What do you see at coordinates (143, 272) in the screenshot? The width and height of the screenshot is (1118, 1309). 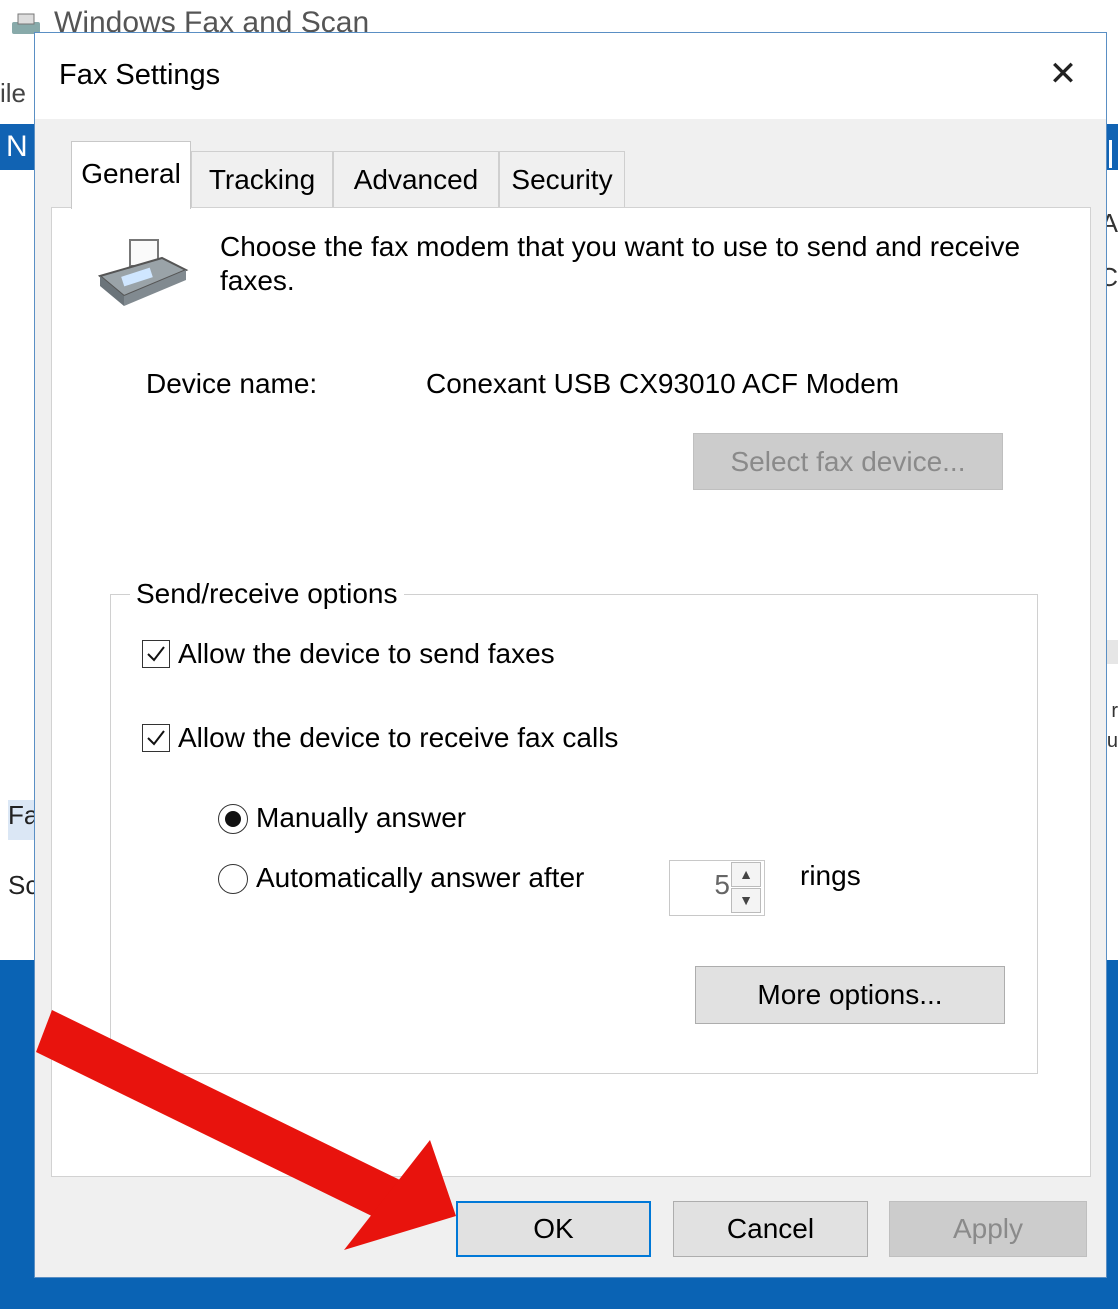 I see `fax-machine-icon` at bounding box center [143, 272].